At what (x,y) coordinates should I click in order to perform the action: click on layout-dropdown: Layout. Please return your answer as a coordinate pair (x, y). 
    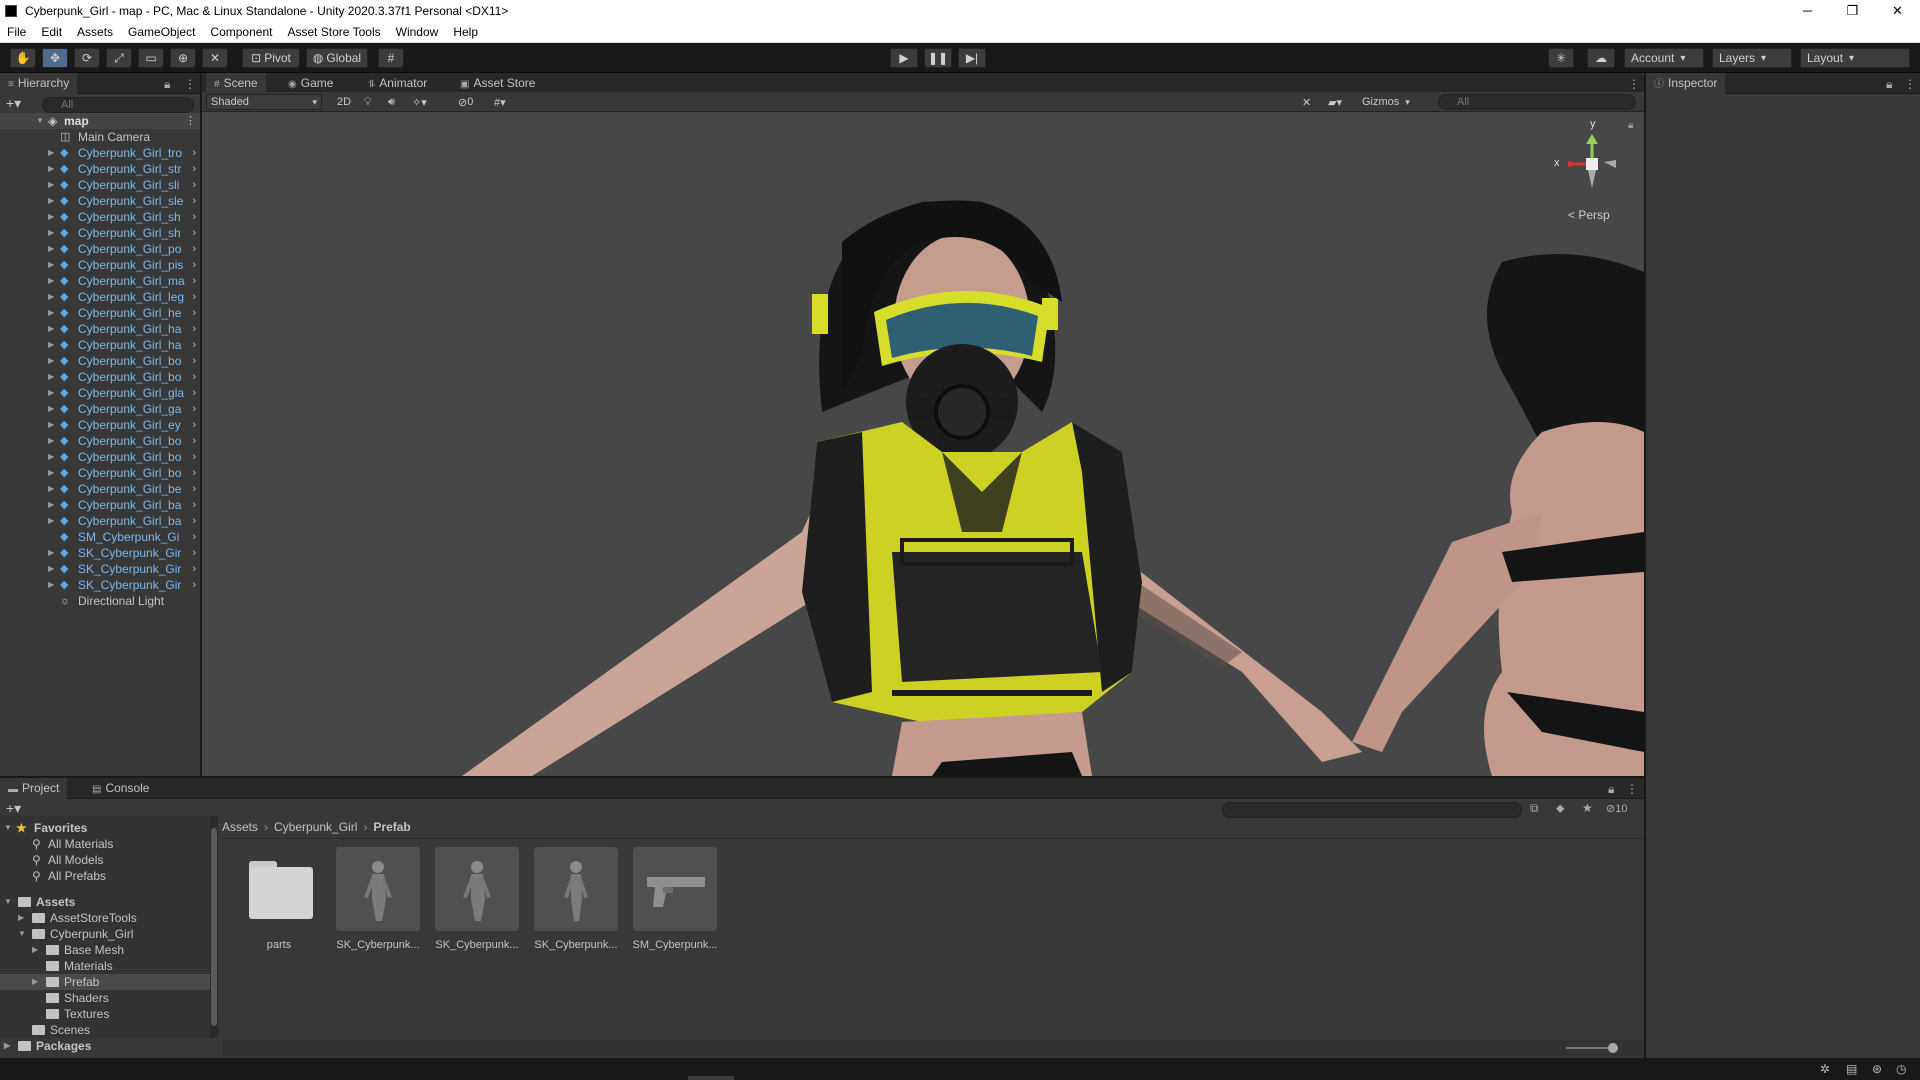
    Looking at the image, I should click on (1855, 58).